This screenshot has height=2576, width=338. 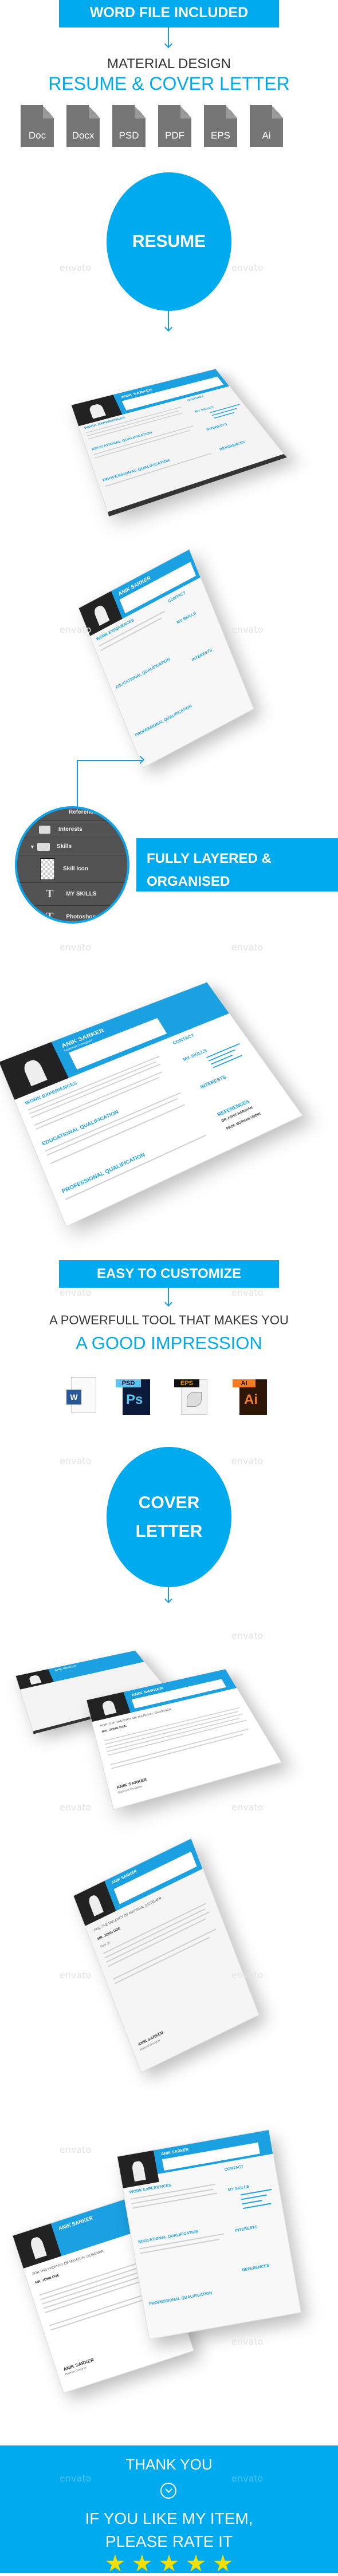 I want to click on ai-file-icon: Ai, so click(x=266, y=126).